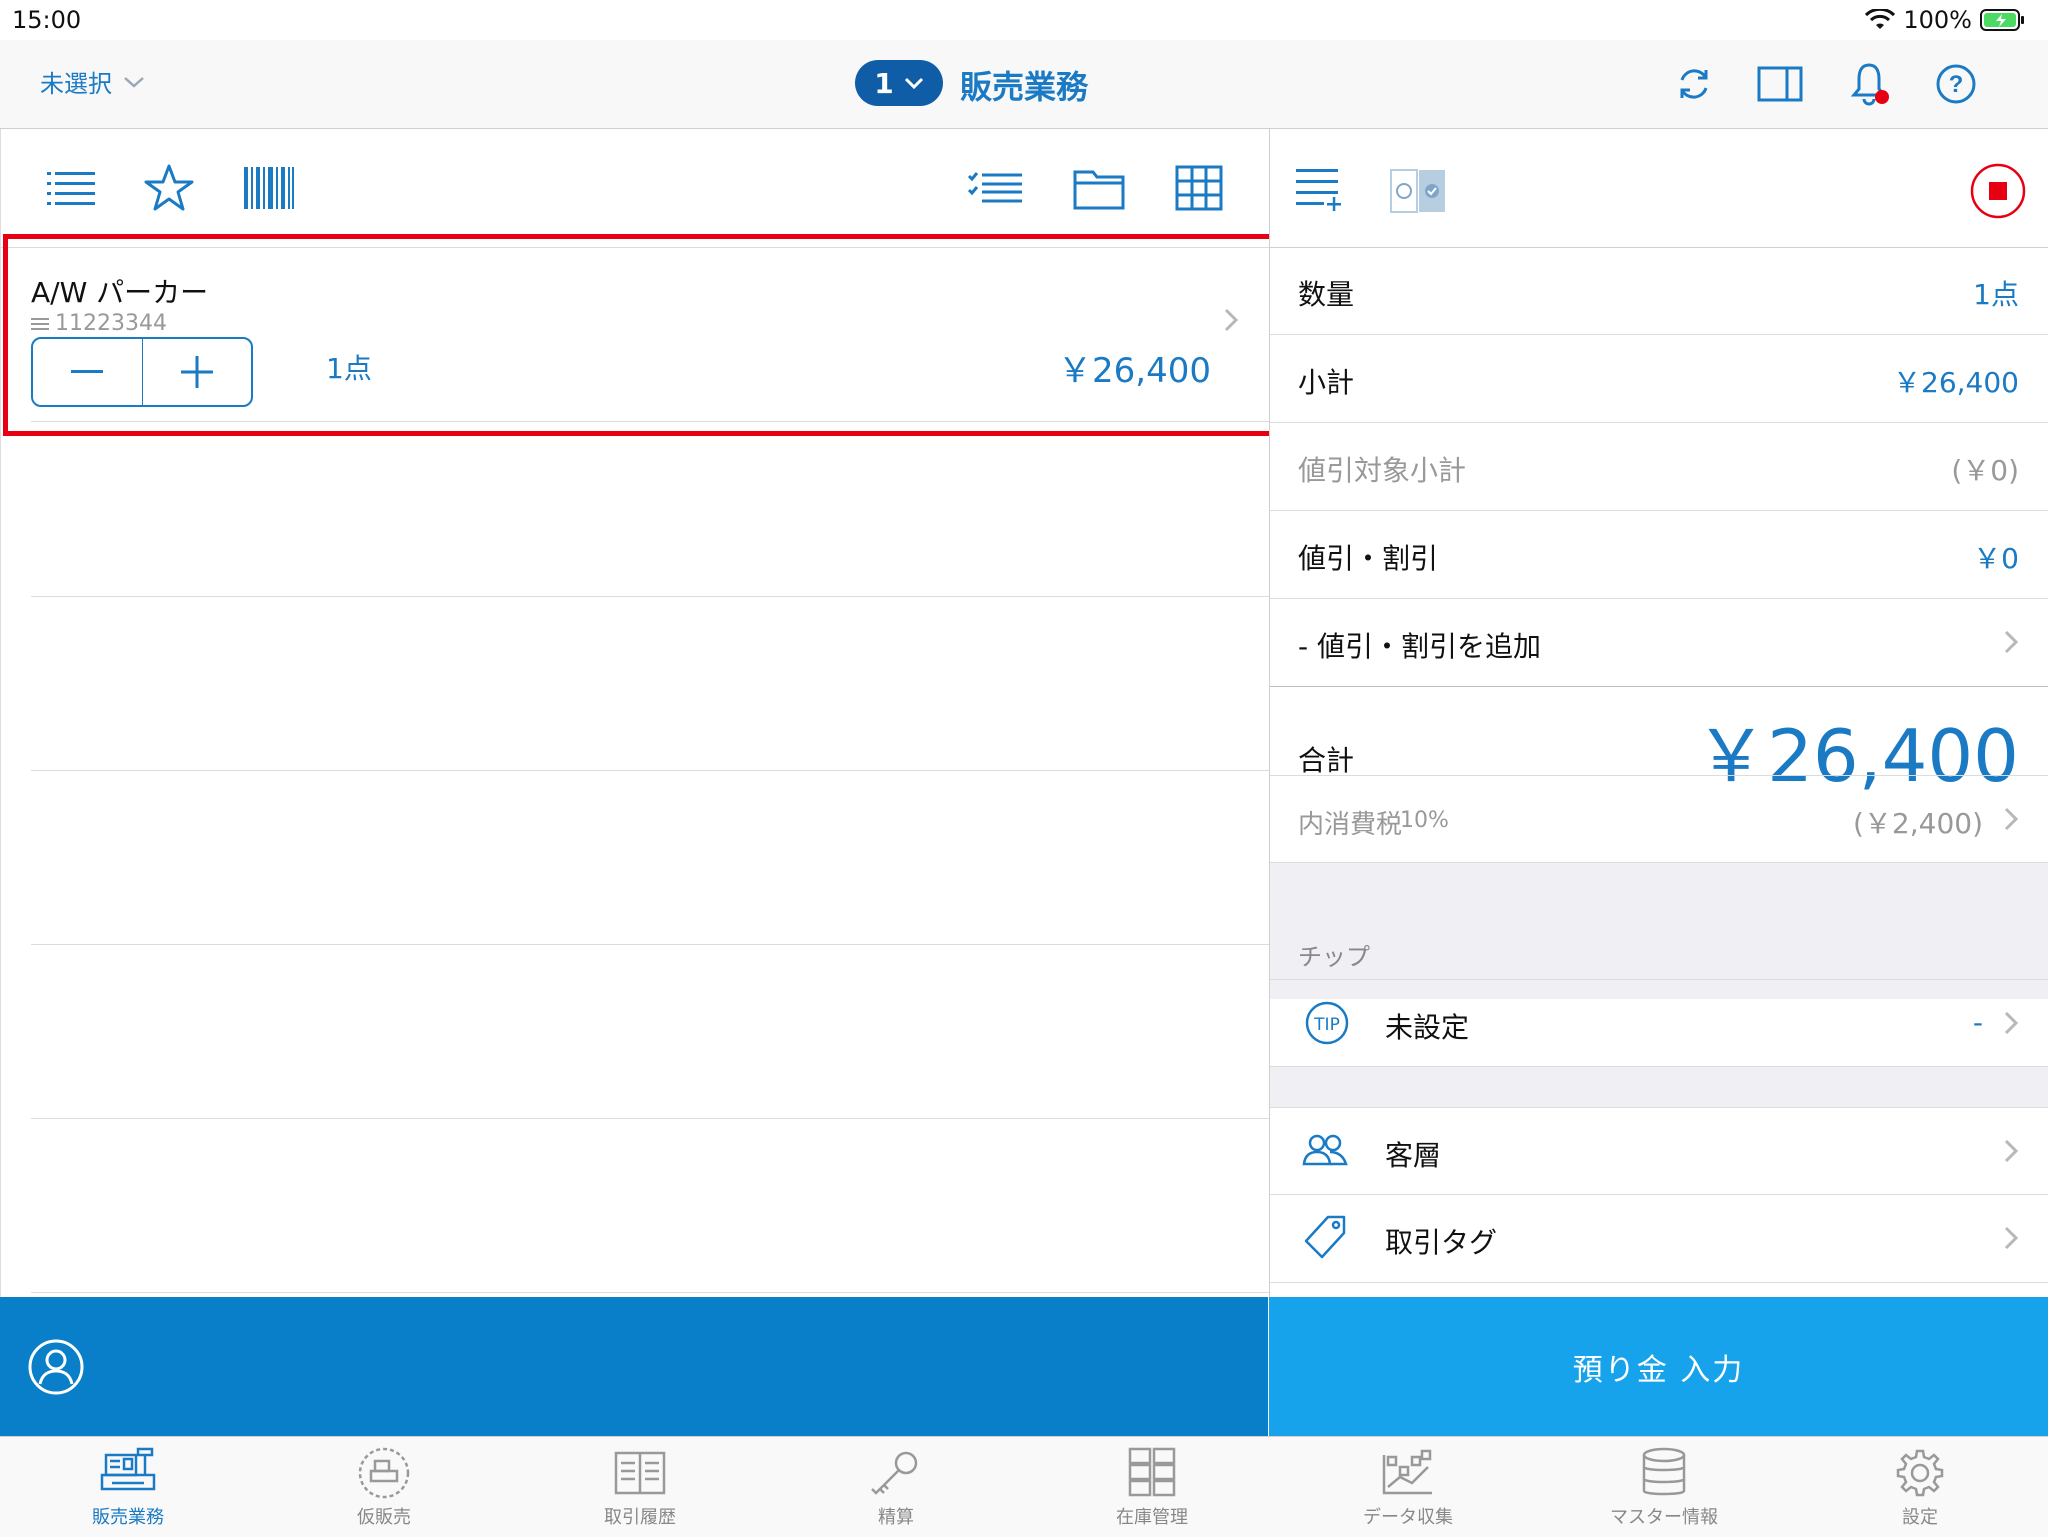  I want to click on temp-sale-icon, so click(384, 1473).